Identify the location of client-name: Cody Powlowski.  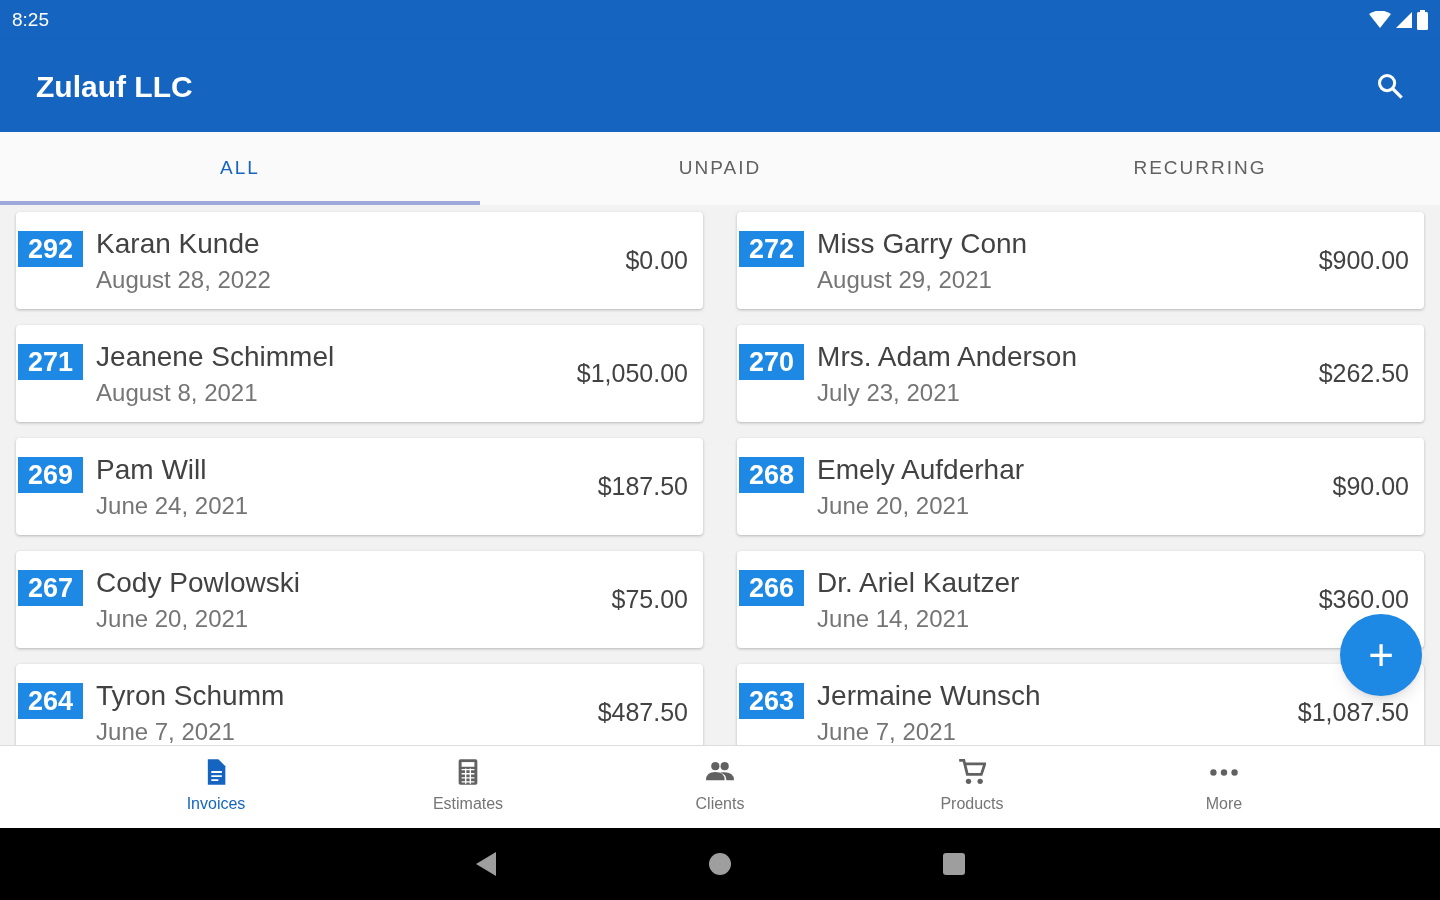
(198, 583).